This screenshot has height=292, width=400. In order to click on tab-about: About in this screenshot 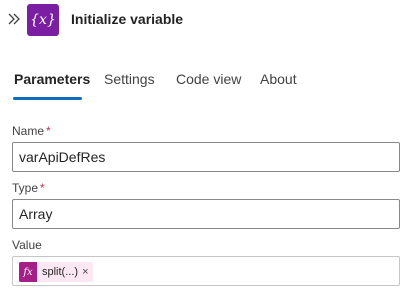, I will do `click(278, 79)`.